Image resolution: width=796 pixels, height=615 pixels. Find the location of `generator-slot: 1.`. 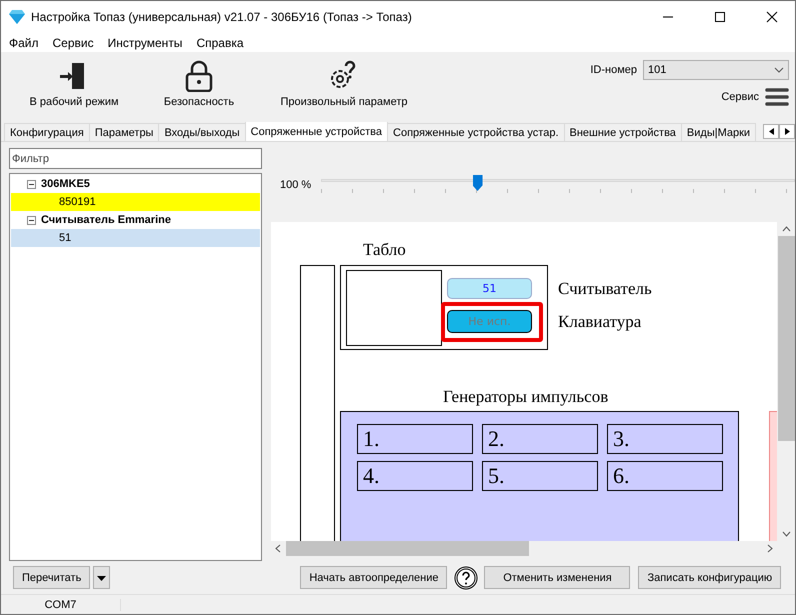

generator-slot: 1. is located at coordinates (415, 439).